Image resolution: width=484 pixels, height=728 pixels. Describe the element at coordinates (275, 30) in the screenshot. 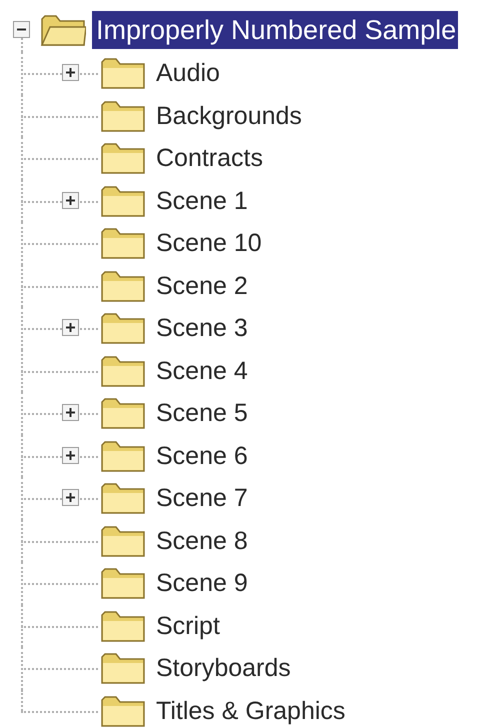

I see `tree-item: Improperly Numbered Sample` at that location.